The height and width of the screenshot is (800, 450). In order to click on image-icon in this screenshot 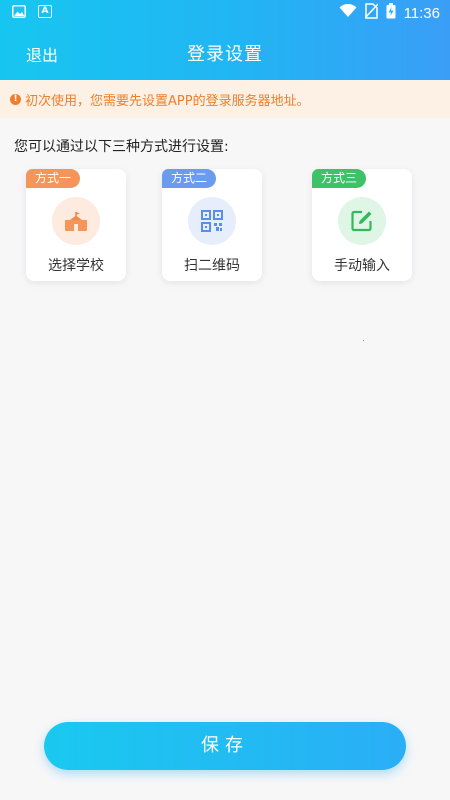, I will do `click(19, 13)`.